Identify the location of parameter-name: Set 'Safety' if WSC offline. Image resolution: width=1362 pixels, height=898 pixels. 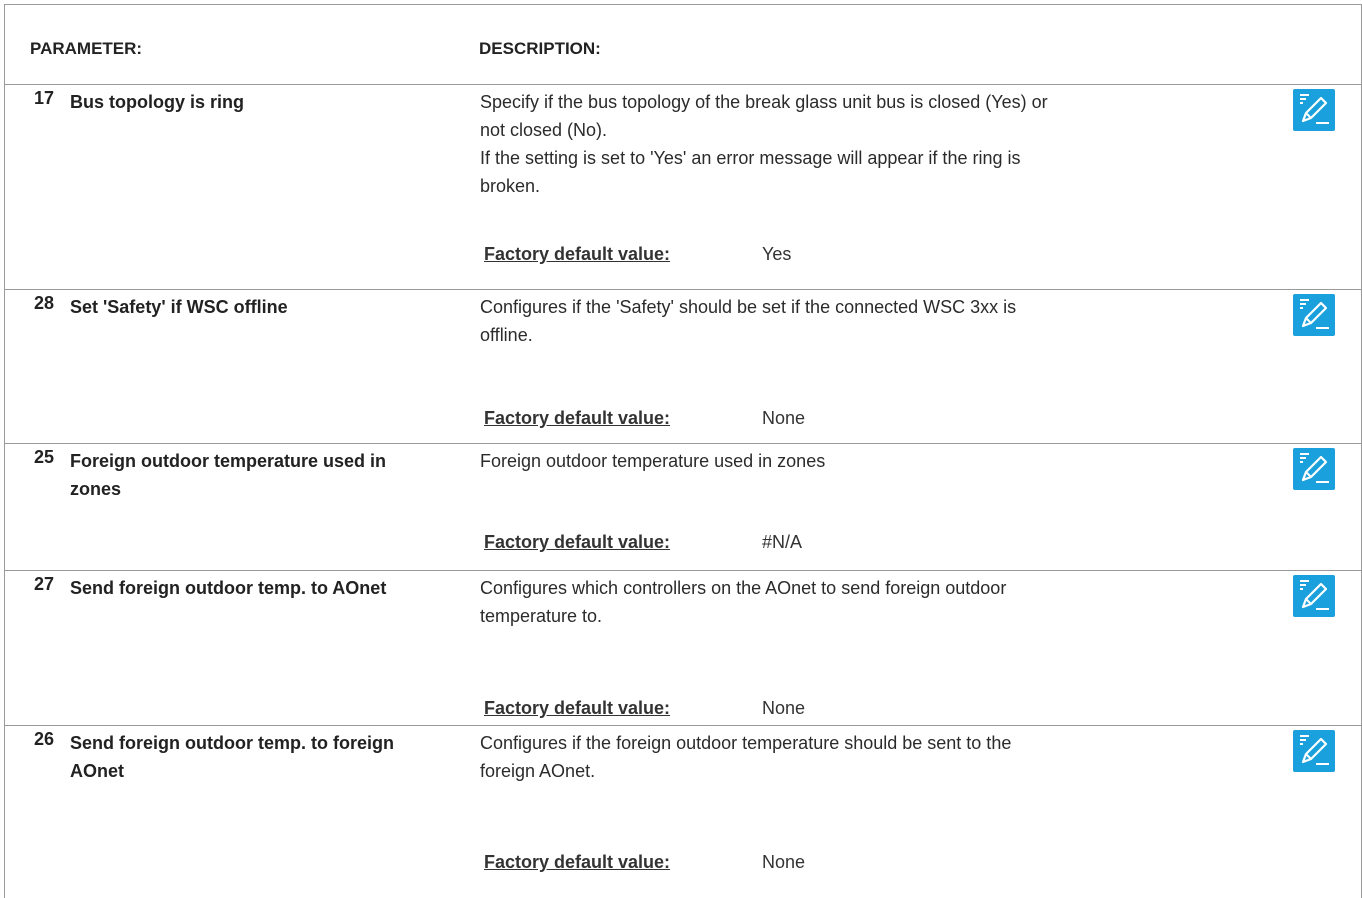
(179, 307).